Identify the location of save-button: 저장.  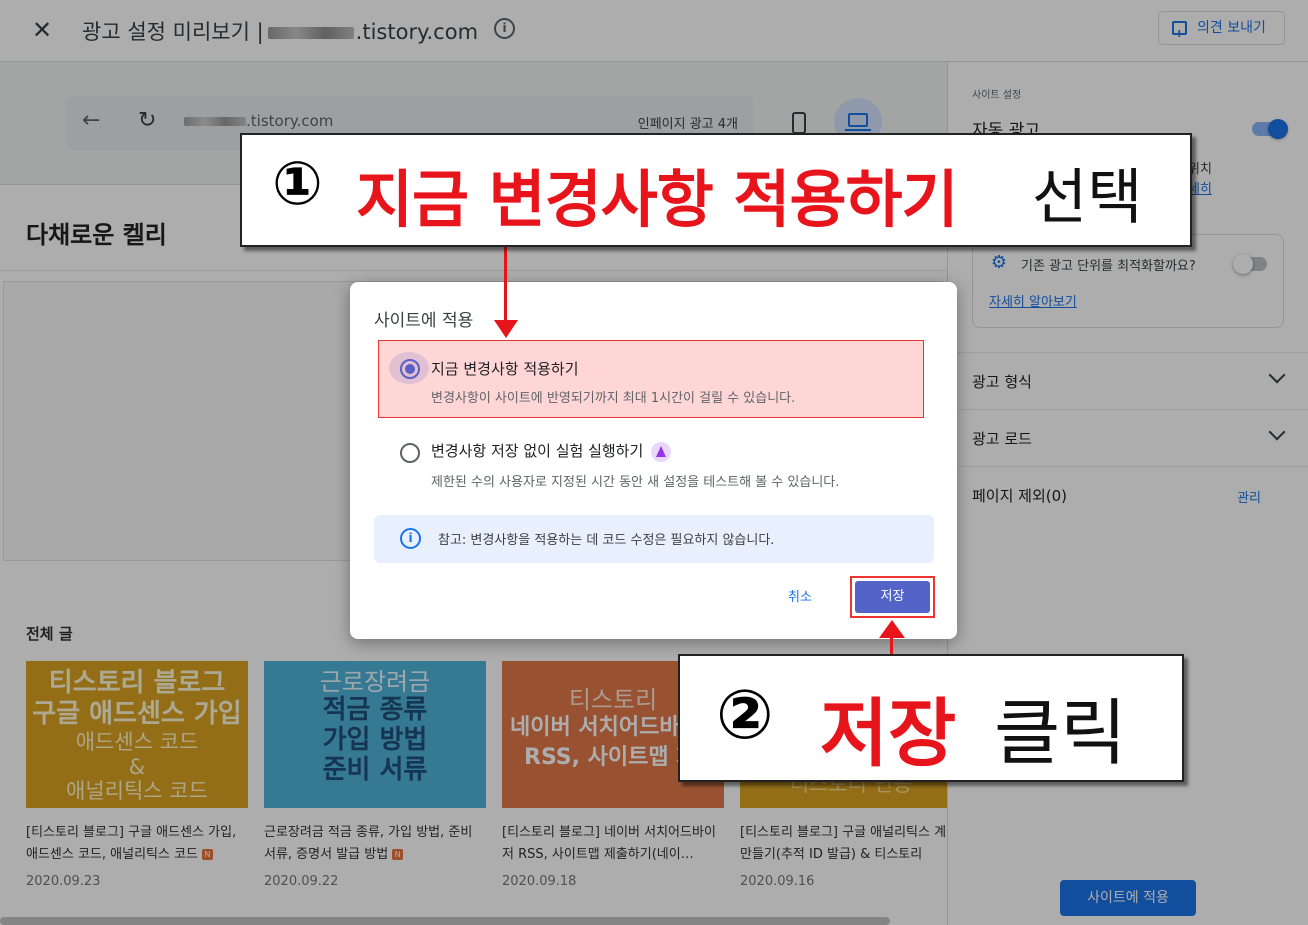
(892, 597).